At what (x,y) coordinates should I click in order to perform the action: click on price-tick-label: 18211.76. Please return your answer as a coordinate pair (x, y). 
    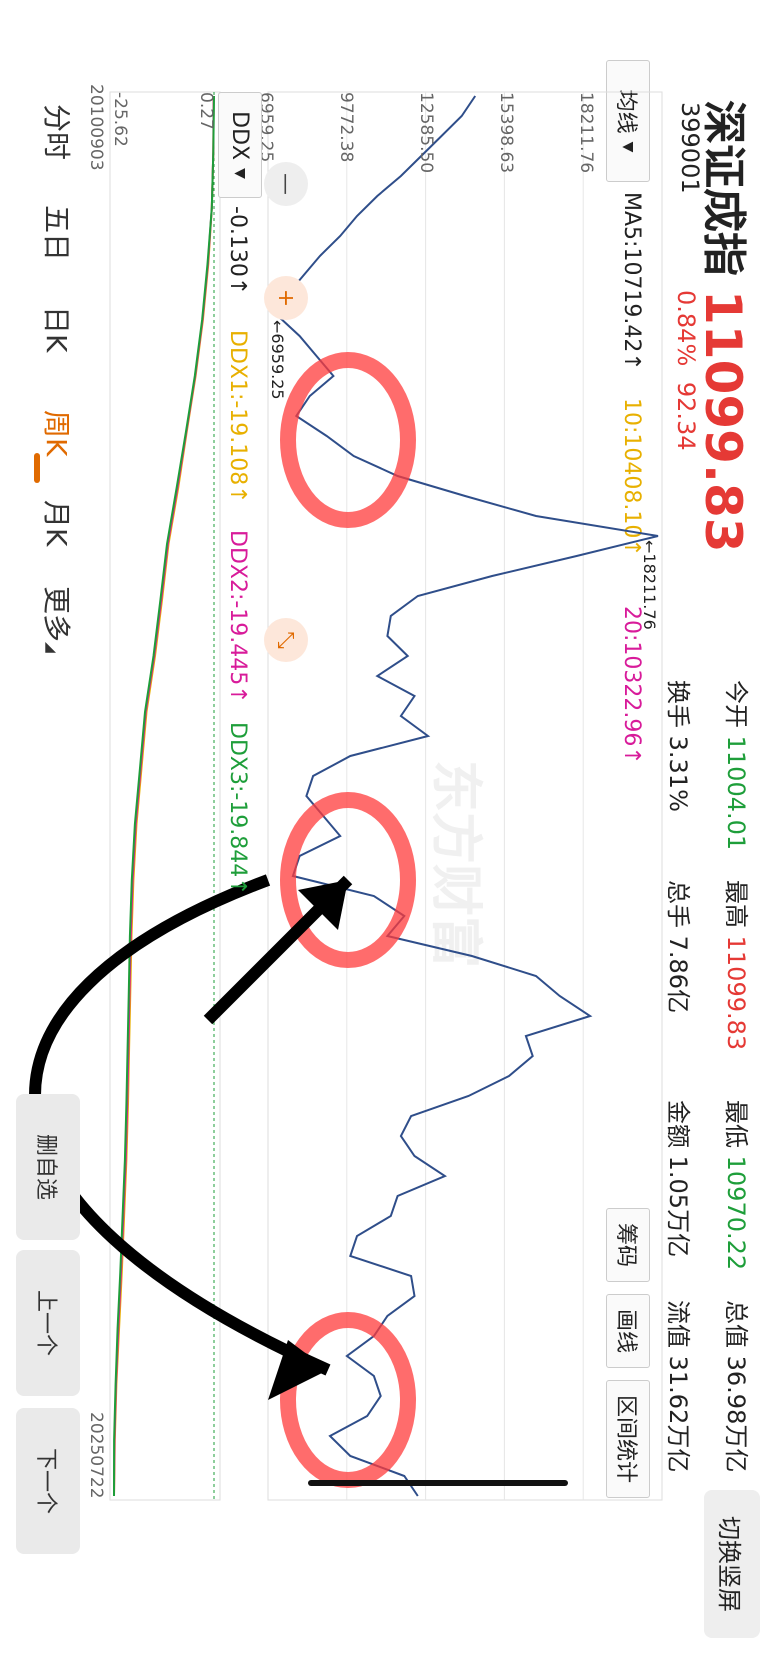
    Looking at the image, I should click on (586, 133).